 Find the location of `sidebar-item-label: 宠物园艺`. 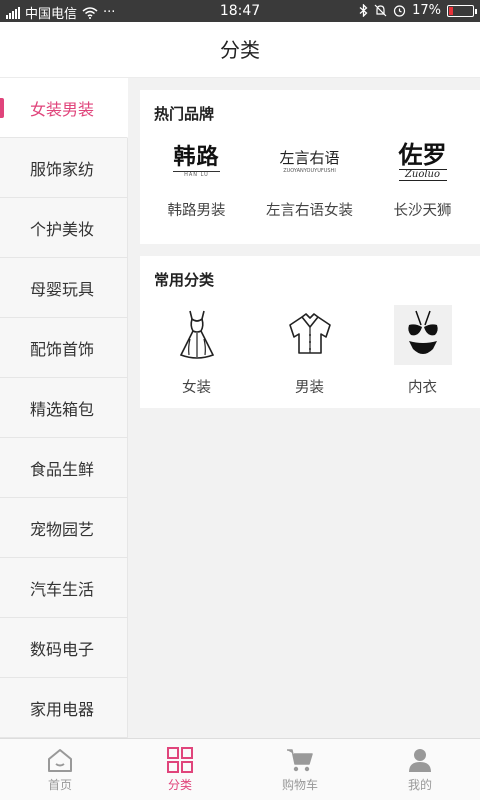

sidebar-item-label: 宠物园艺 is located at coordinates (62, 529).